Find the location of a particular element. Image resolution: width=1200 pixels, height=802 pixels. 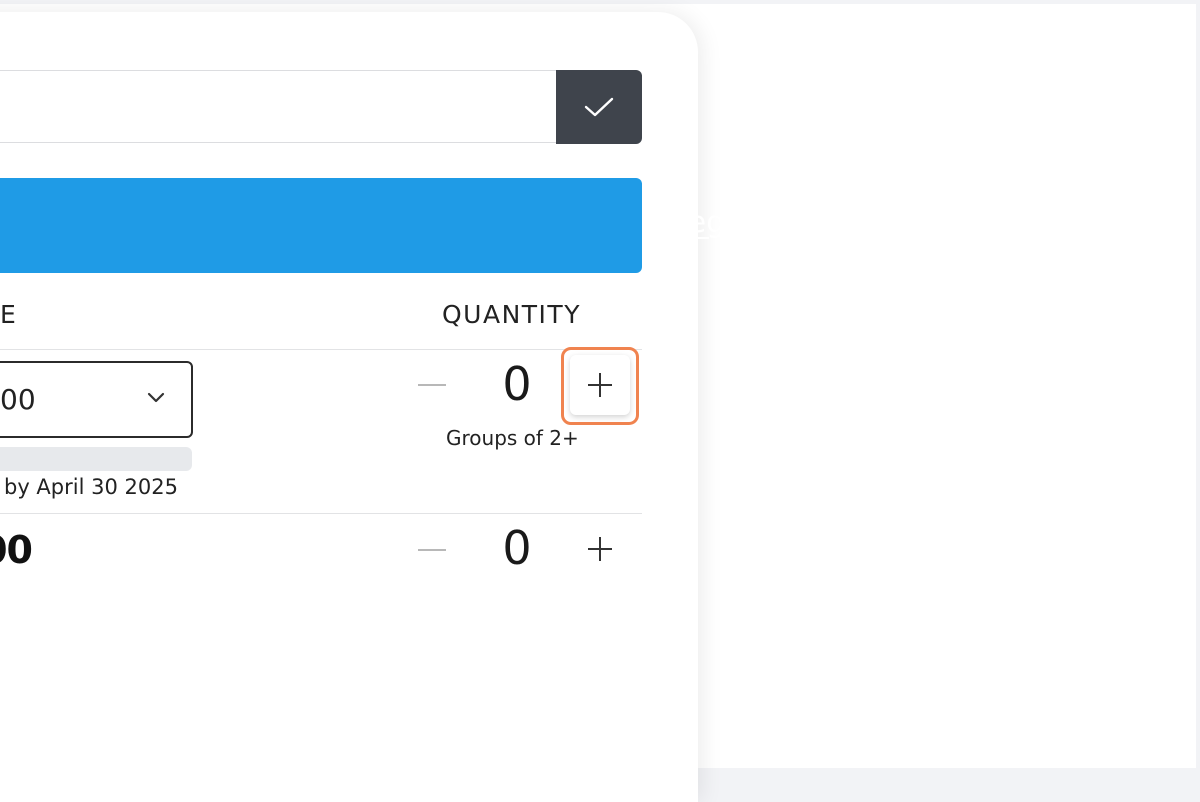

quantity-column-header: QUANTITY is located at coordinates (511, 314).